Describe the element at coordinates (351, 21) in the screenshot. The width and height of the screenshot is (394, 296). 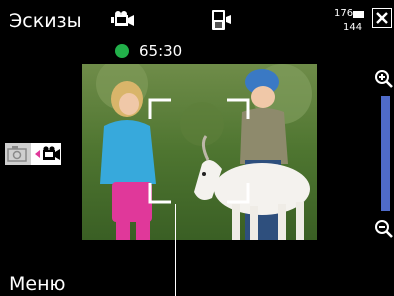
I see `resolution-indicator: 176 144` at that location.